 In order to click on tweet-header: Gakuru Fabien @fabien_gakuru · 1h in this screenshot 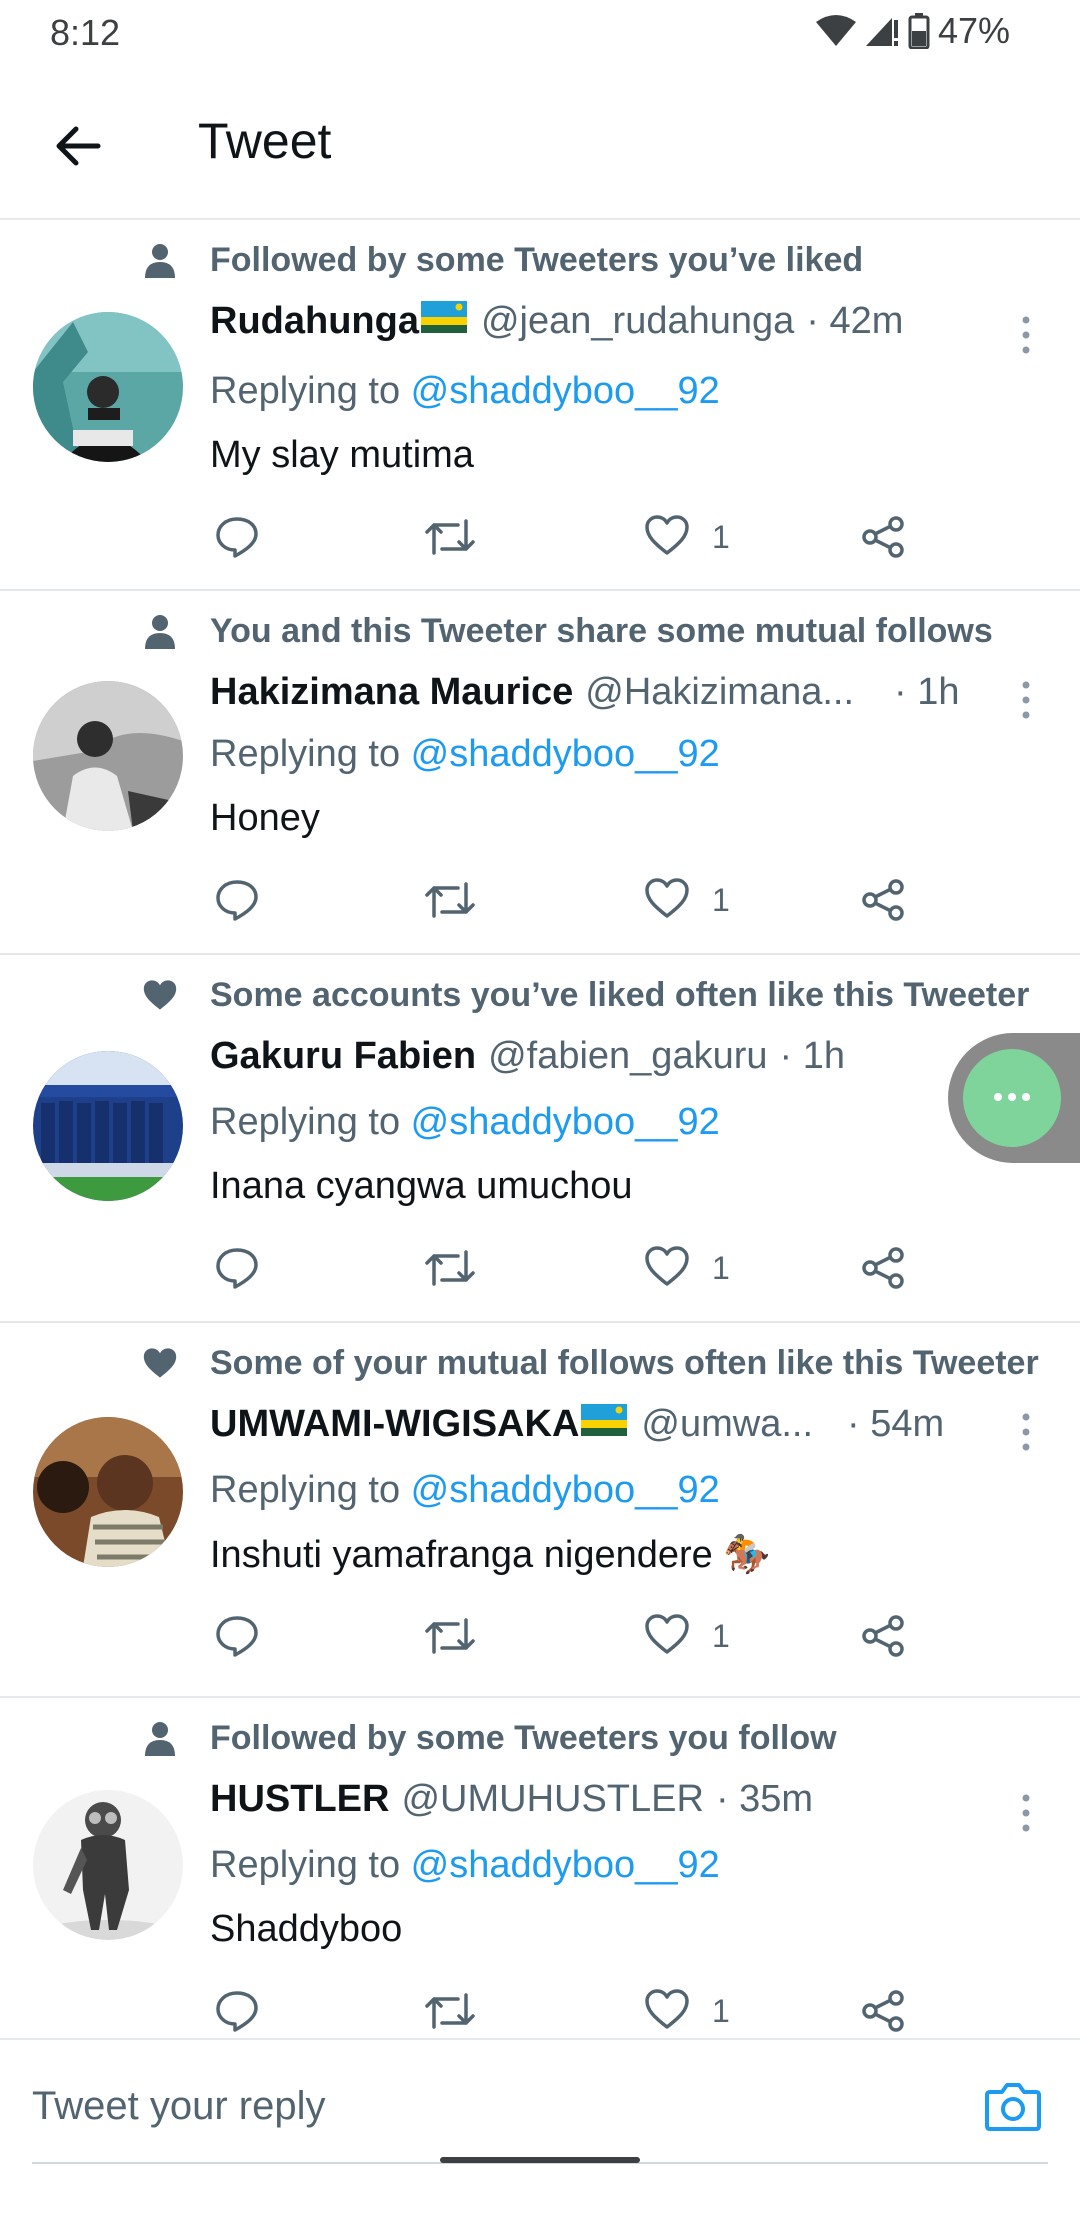, I will do `click(527, 1056)`.